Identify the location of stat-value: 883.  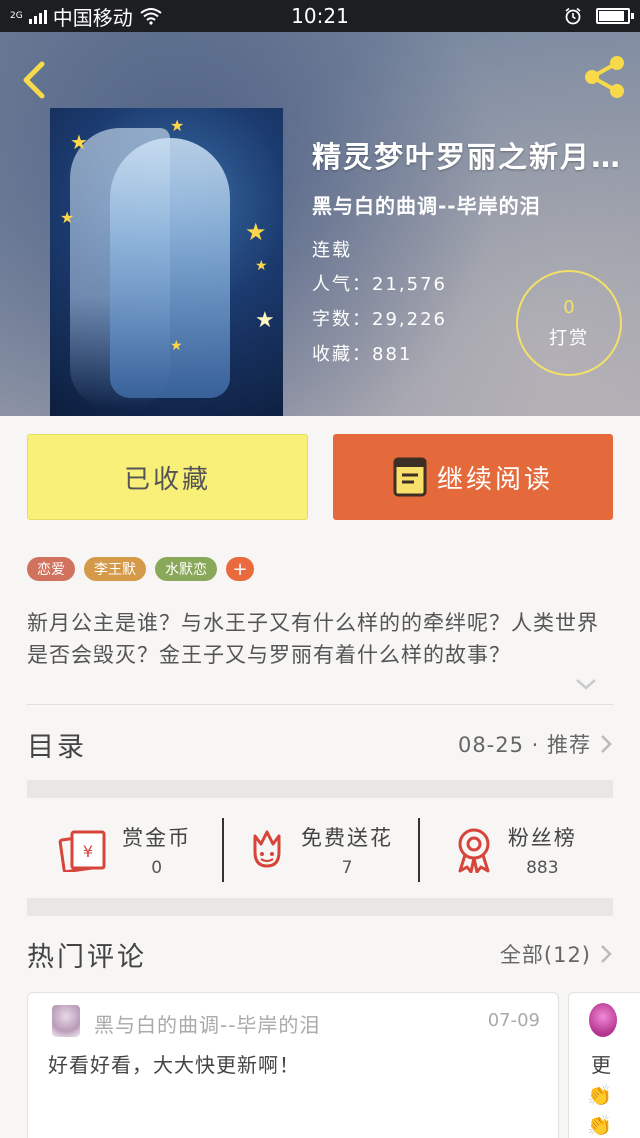
(542, 868).